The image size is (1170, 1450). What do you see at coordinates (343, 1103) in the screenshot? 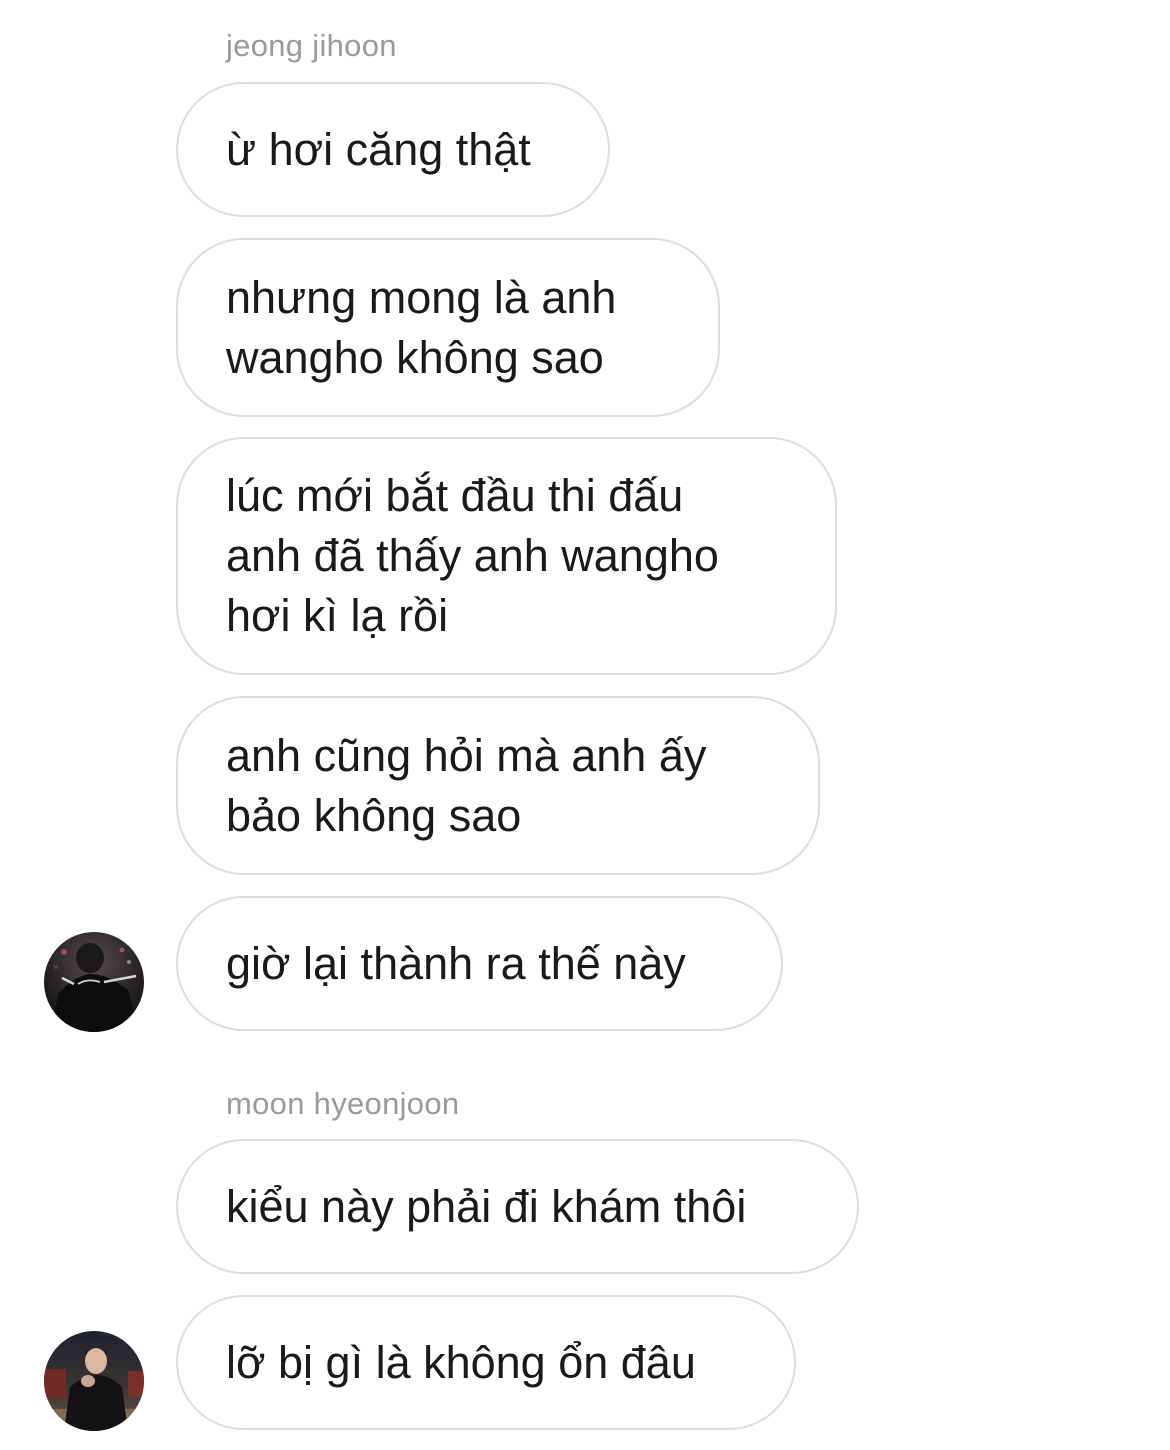
I see `sender-name-moon-hyeonjoon: moon hyeonjoon` at bounding box center [343, 1103].